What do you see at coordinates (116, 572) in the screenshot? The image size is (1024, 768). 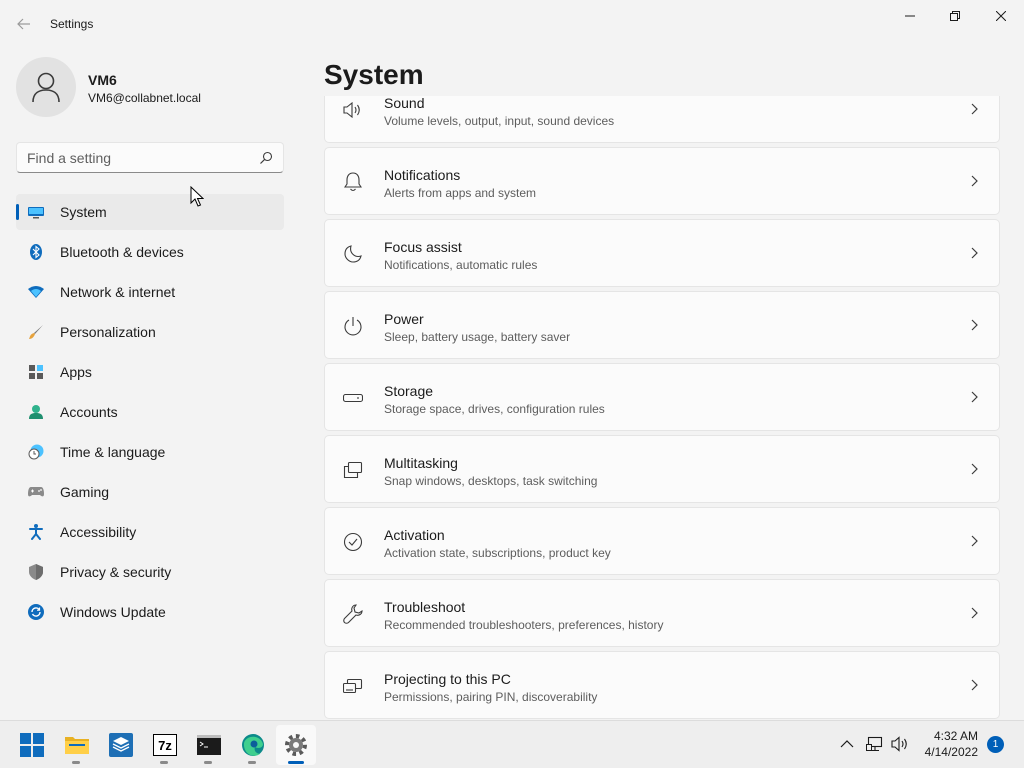 I see `sidebar-item-label: Privacy & security` at bounding box center [116, 572].